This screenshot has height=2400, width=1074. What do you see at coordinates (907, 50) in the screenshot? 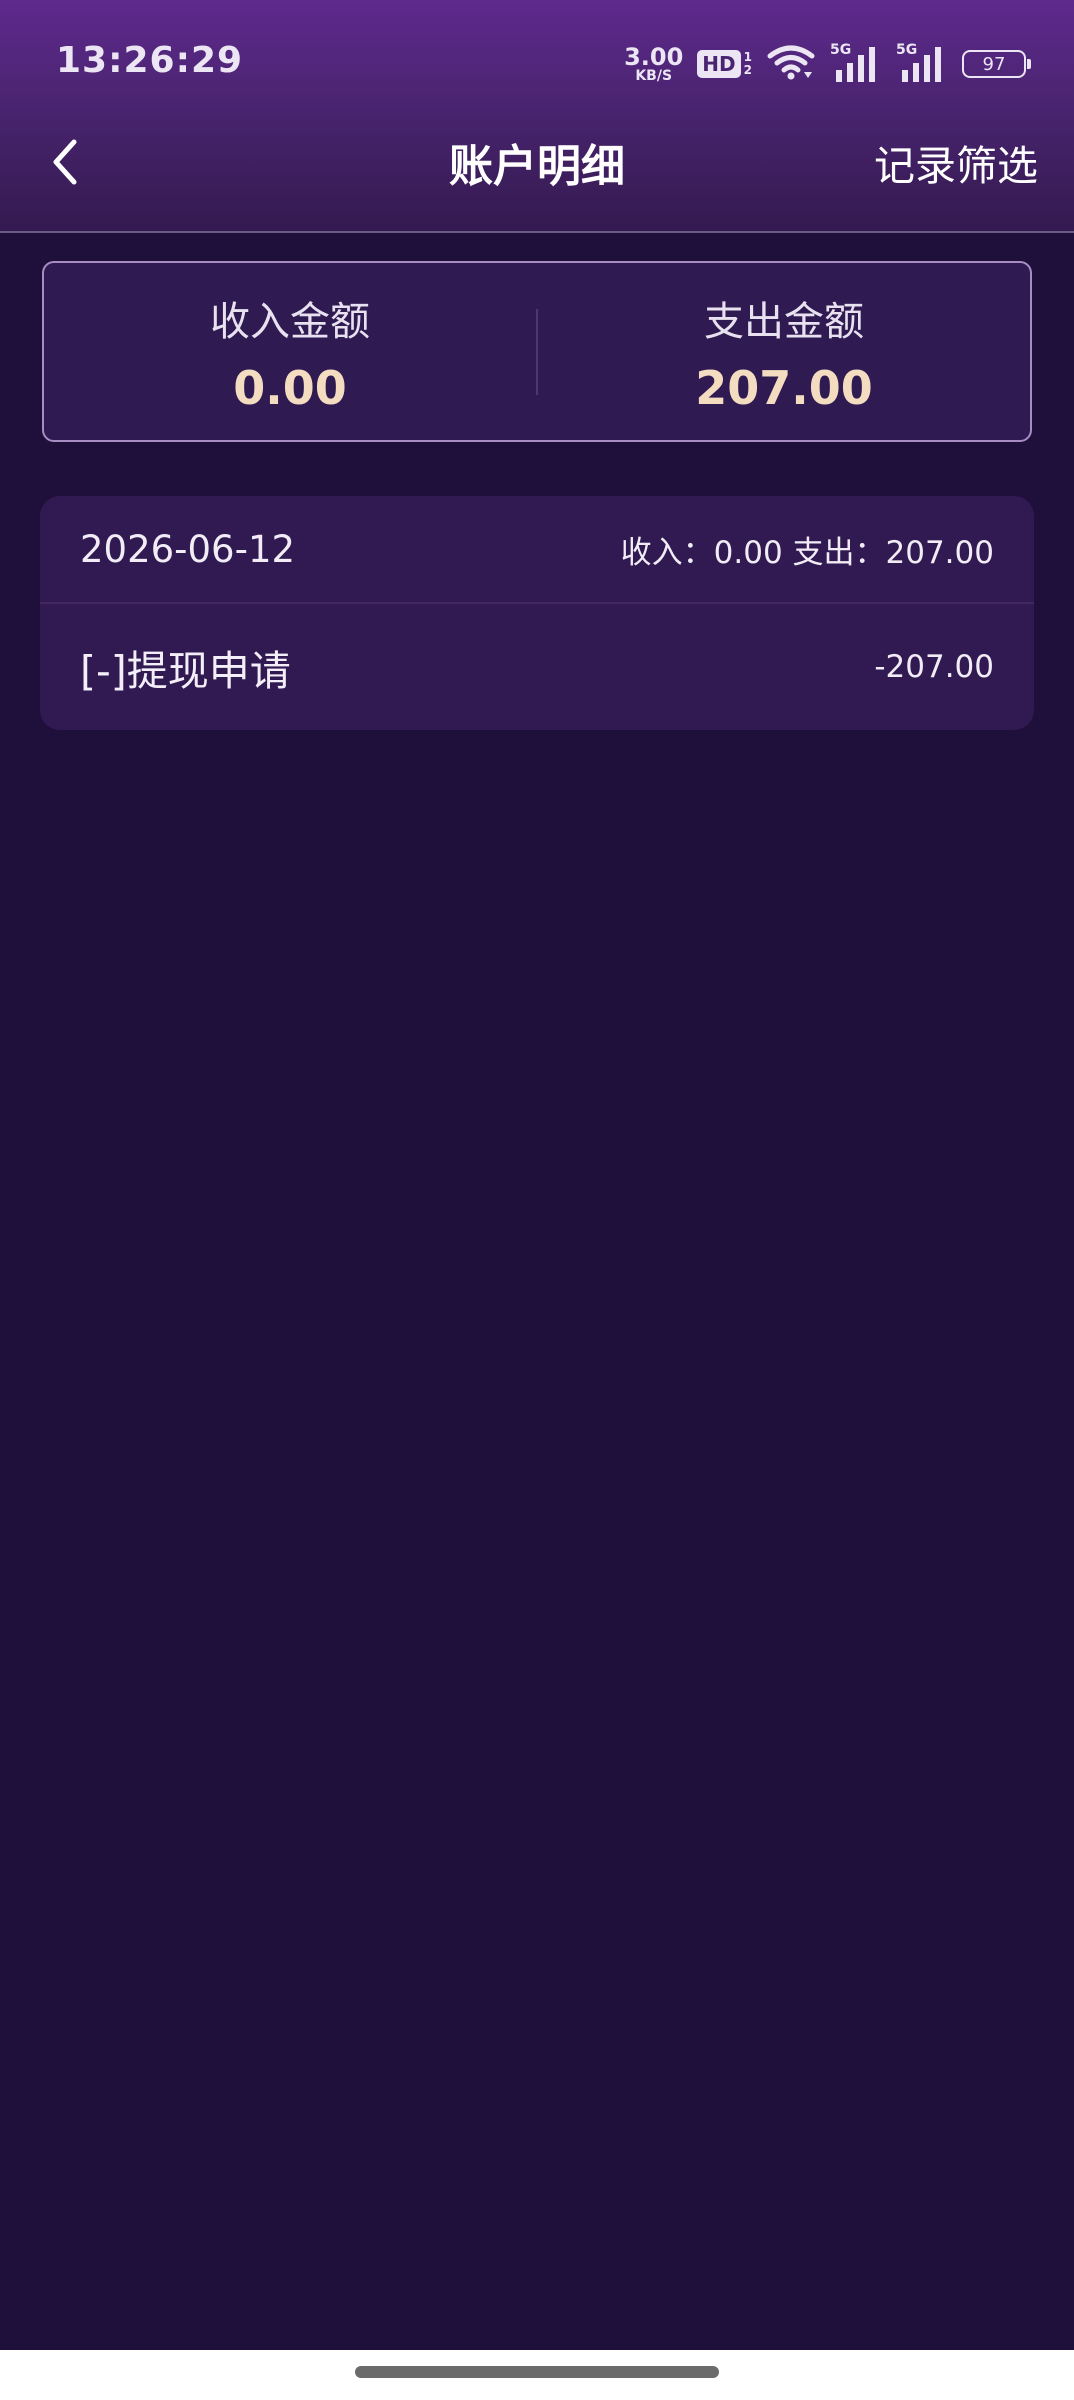
I see `signal-sim2-tag: 5G` at bounding box center [907, 50].